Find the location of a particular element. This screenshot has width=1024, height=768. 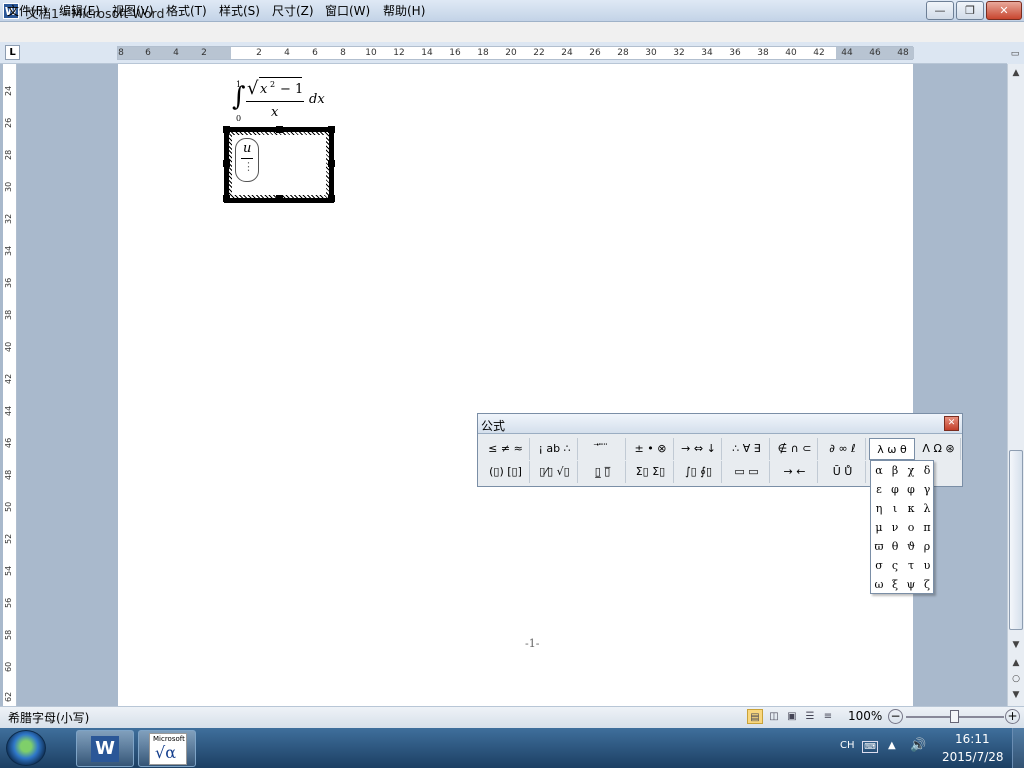

greek-symbol: τ is located at coordinates (911, 565).